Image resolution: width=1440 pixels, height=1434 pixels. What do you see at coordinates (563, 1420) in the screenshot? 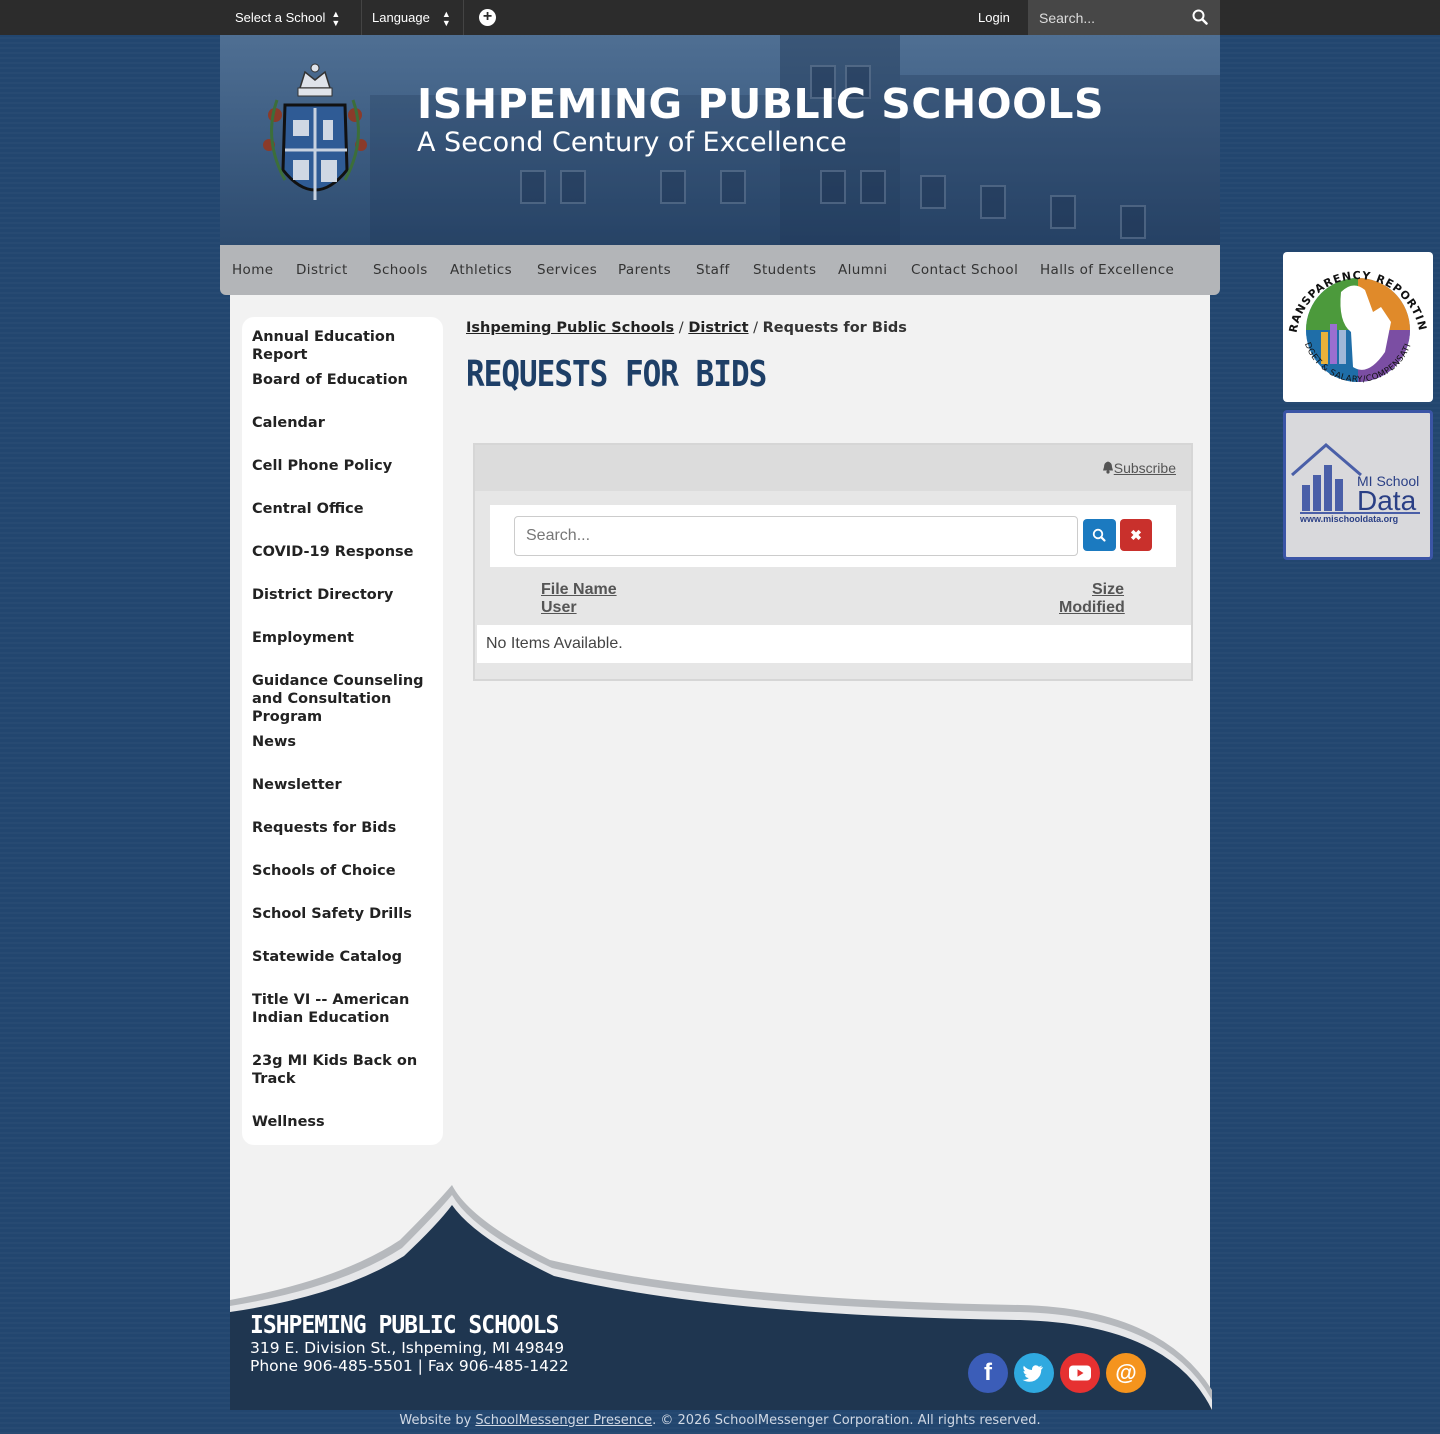
I see `schoolmessenger-link: SchoolMessenger Presence` at bounding box center [563, 1420].